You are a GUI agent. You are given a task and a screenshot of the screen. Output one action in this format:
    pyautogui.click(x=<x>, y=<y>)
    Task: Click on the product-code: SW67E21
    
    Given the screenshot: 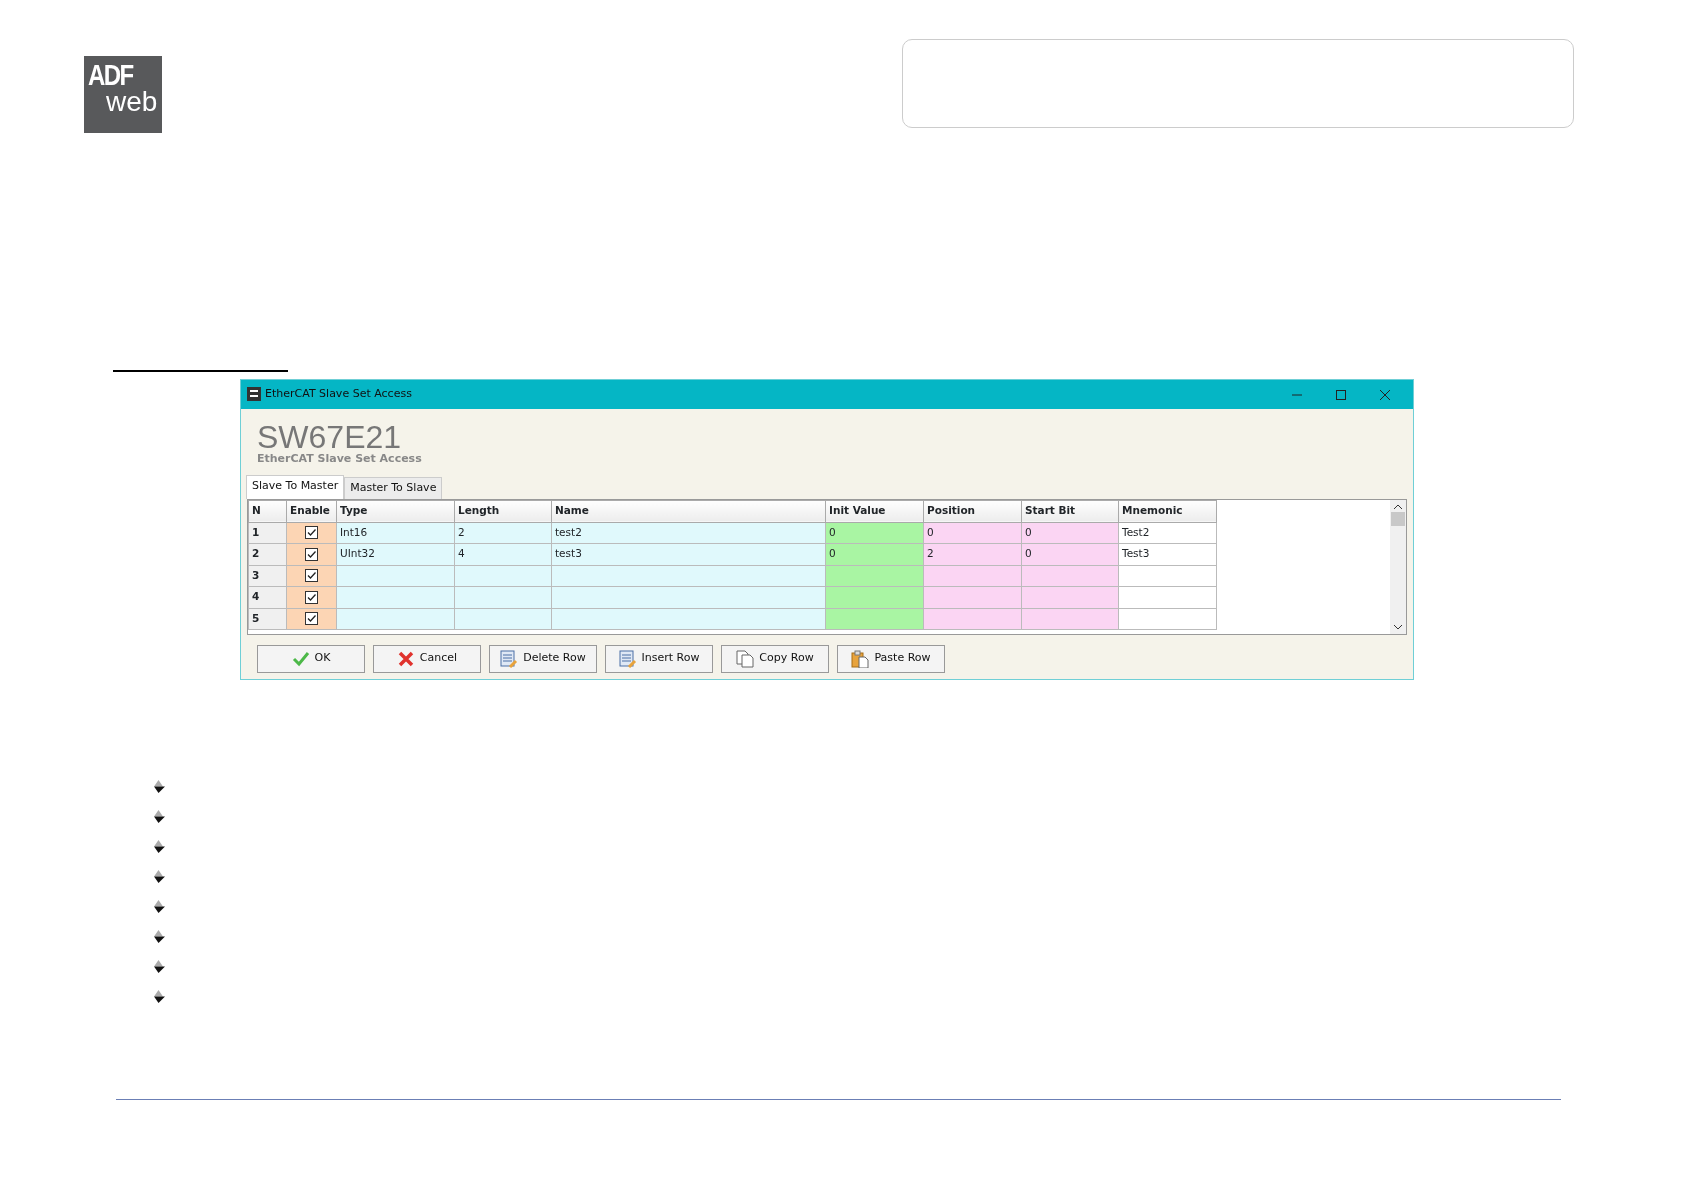 What is the action you would take?
    pyautogui.click(x=329, y=437)
    